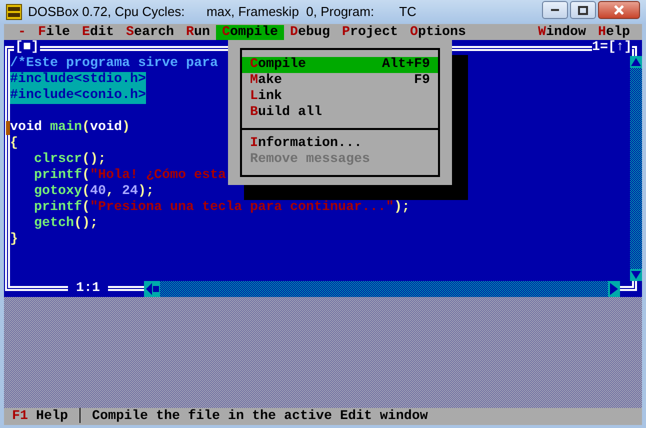 The width and height of the screenshot is (646, 428). Describe the element at coordinates (310, 32) in the screenshot. I see `menu-item: Debug` at that location.